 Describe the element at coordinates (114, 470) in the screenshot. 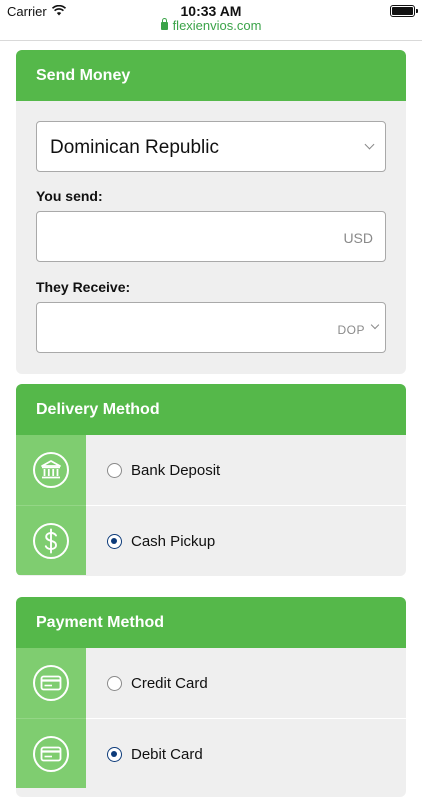

I see `radio-bank-deposit` at that location.